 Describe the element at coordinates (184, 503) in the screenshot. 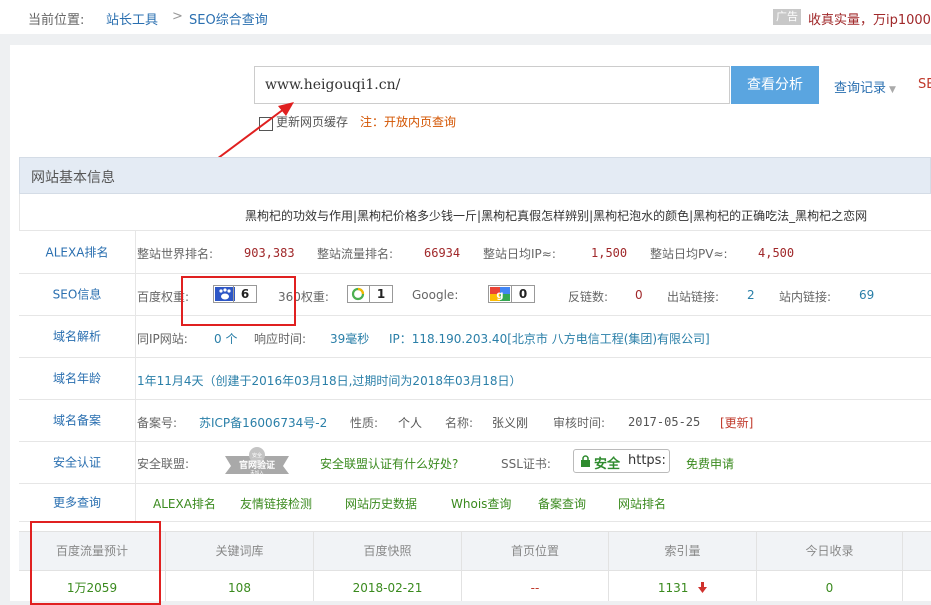

I see `more-link-alexa: ALEXA排名` at that location.